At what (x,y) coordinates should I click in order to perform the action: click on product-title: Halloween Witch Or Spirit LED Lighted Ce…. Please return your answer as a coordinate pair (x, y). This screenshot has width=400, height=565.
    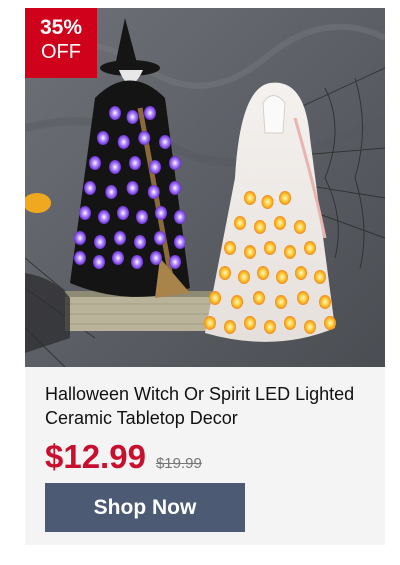
    Looking at the image, I should click on (210, 406).